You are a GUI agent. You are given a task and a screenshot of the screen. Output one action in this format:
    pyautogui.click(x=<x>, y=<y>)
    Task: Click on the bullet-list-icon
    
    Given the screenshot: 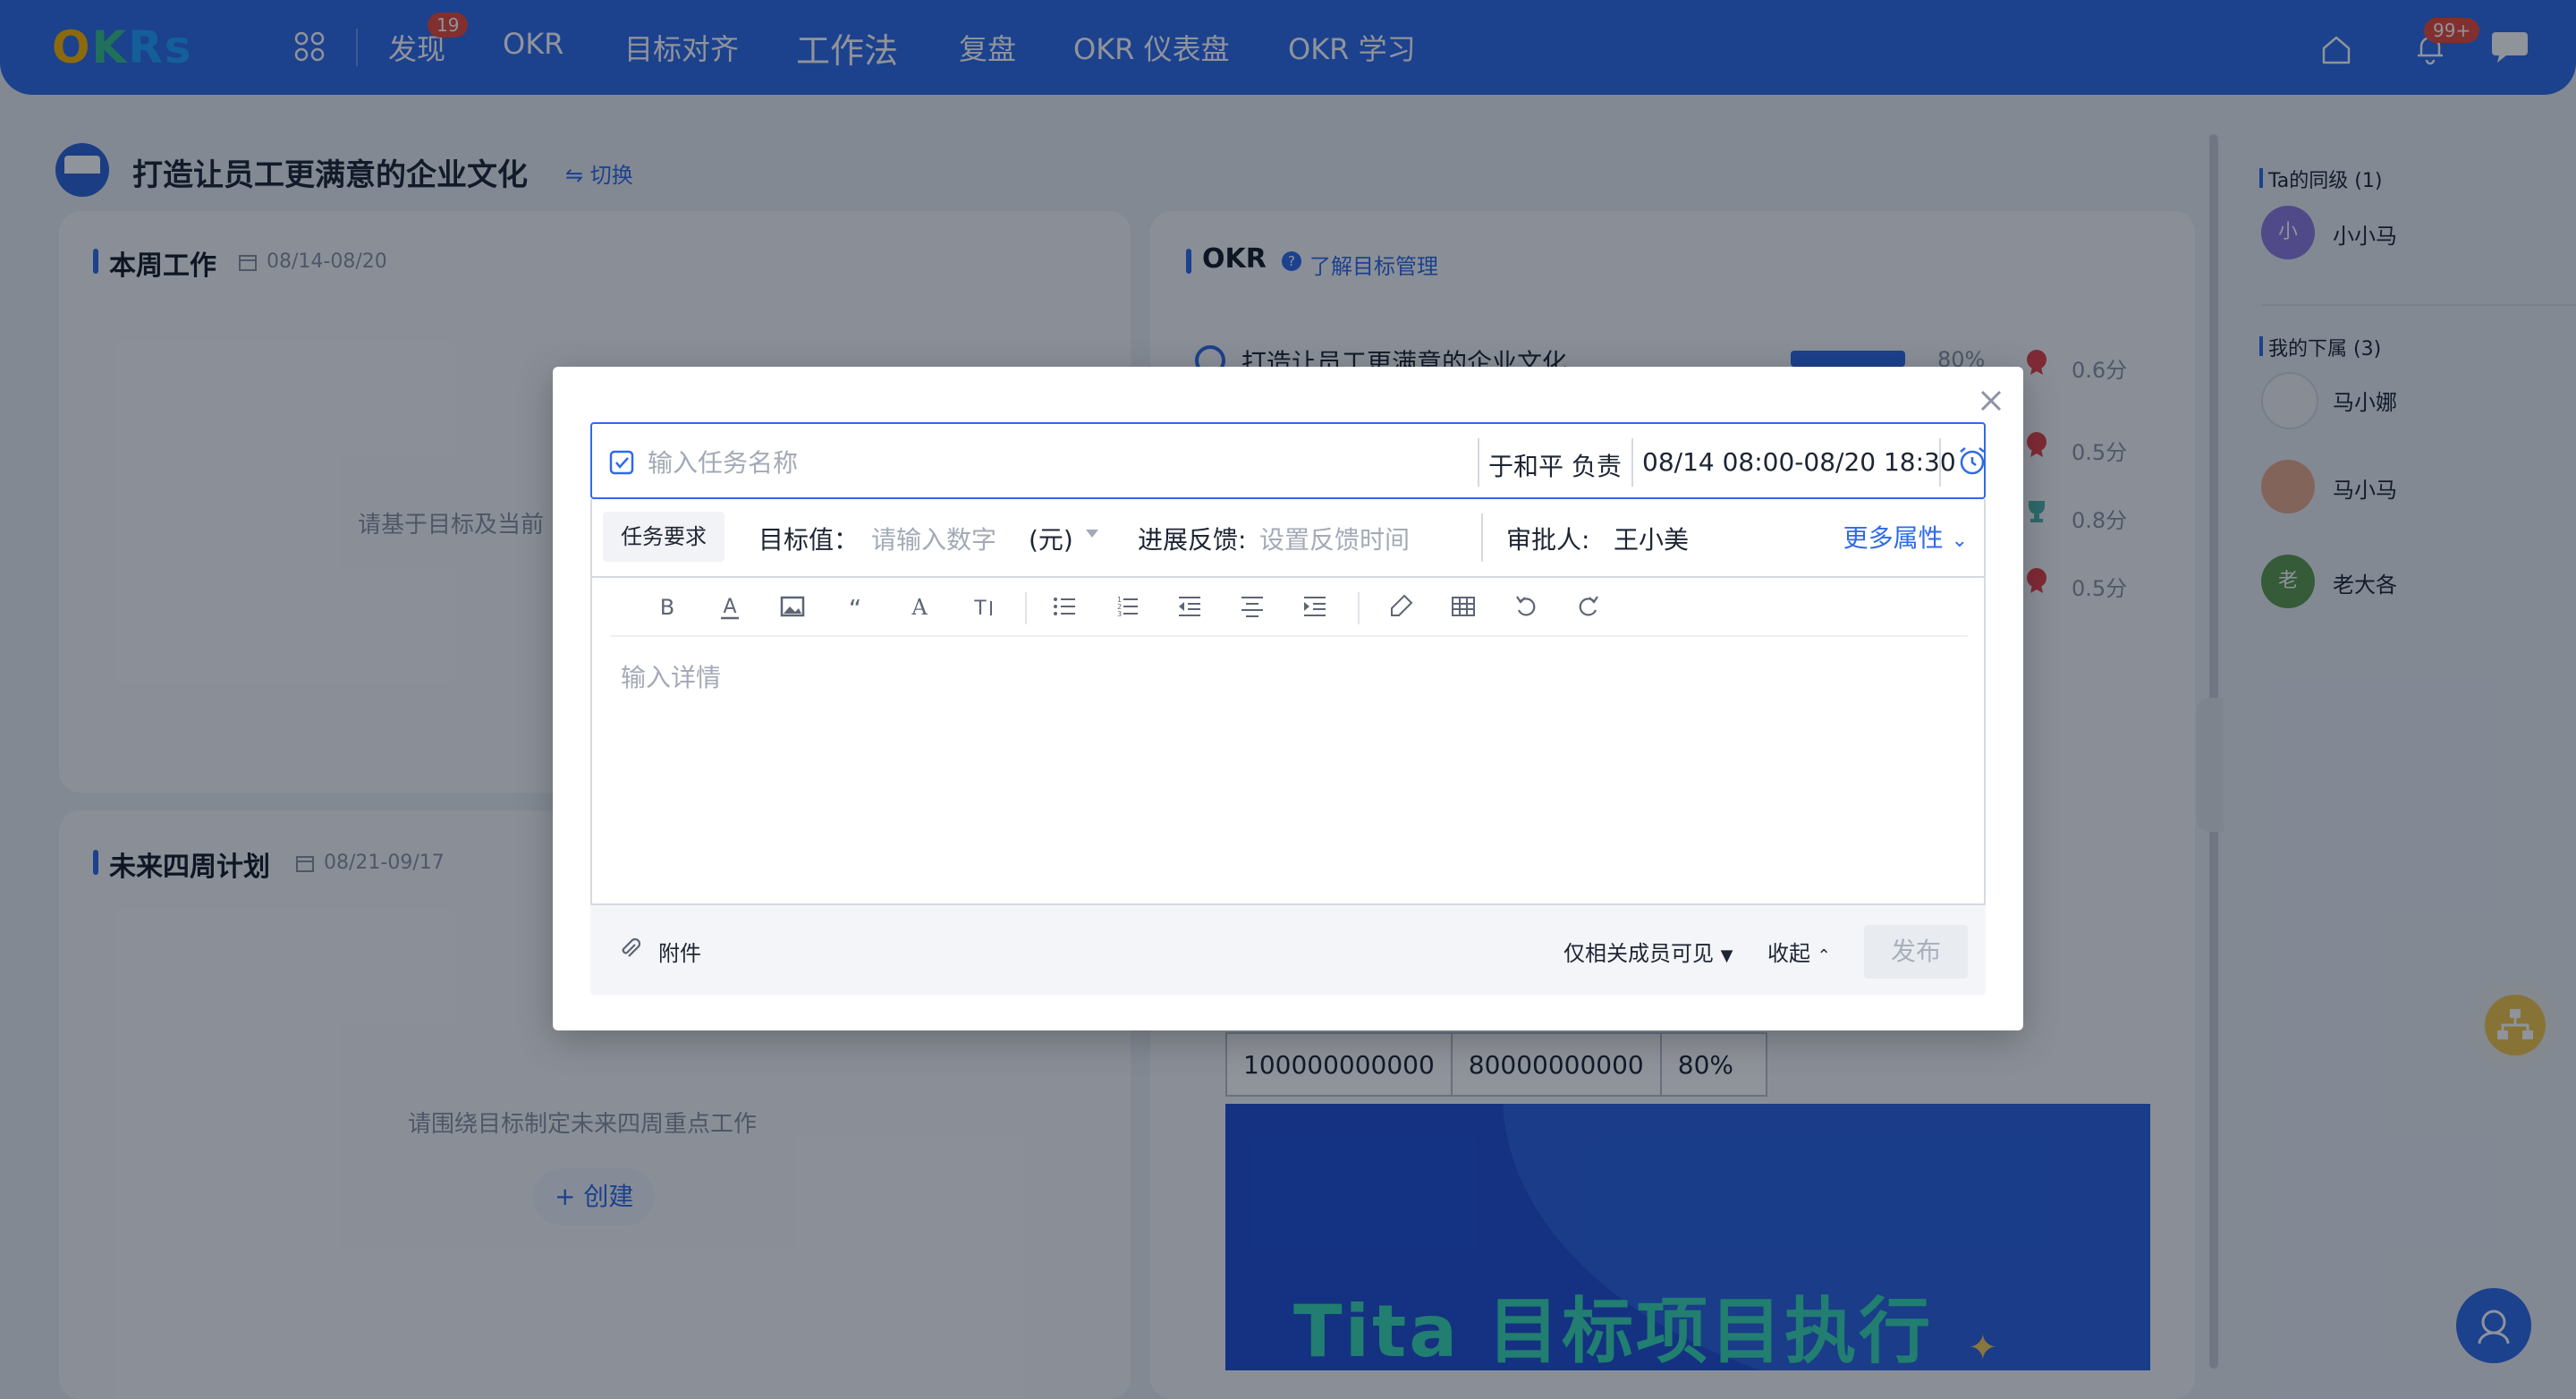 What is the action you would take?
    pyautogui.click(x=1064, y=606)
    